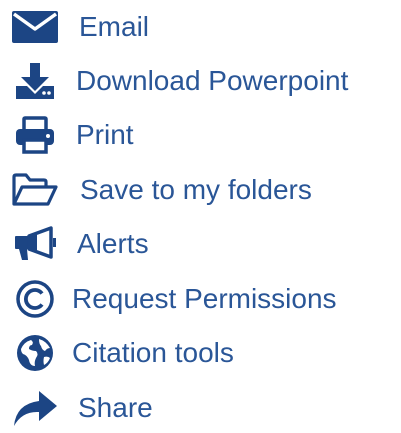 The width and height of the screenshot is (401, 433). I want to click on print-label: Print, so click(105, 134).